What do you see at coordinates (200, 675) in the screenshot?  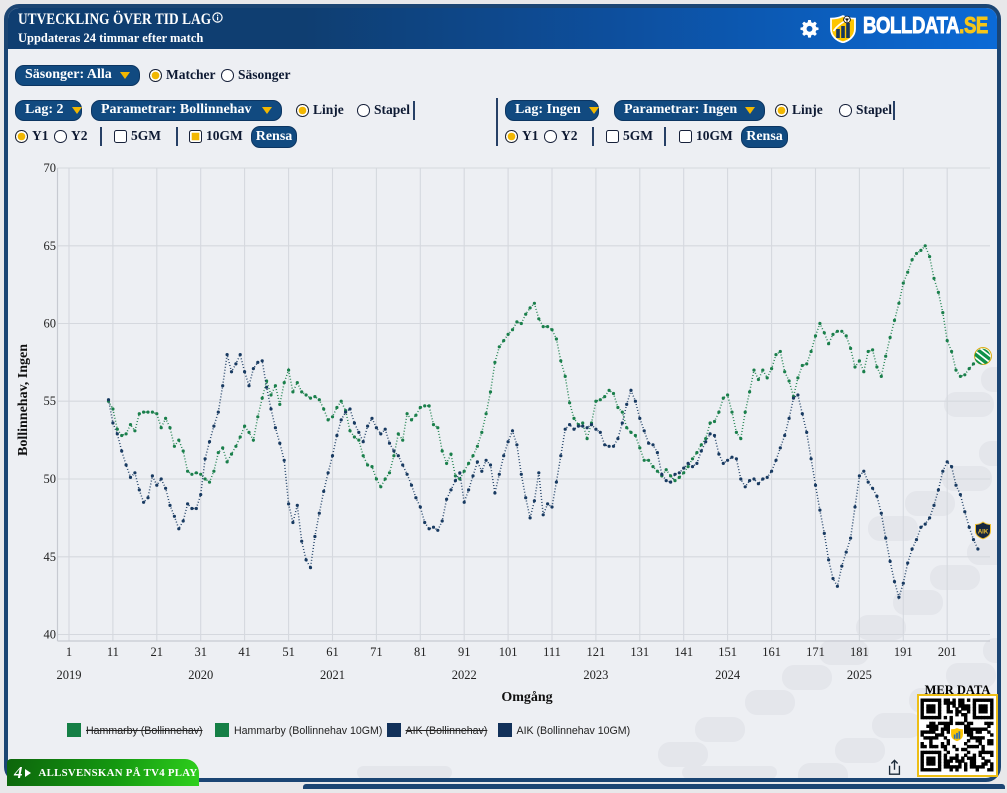 I see `svg-text: 2020` at bounding box center [200, 675].